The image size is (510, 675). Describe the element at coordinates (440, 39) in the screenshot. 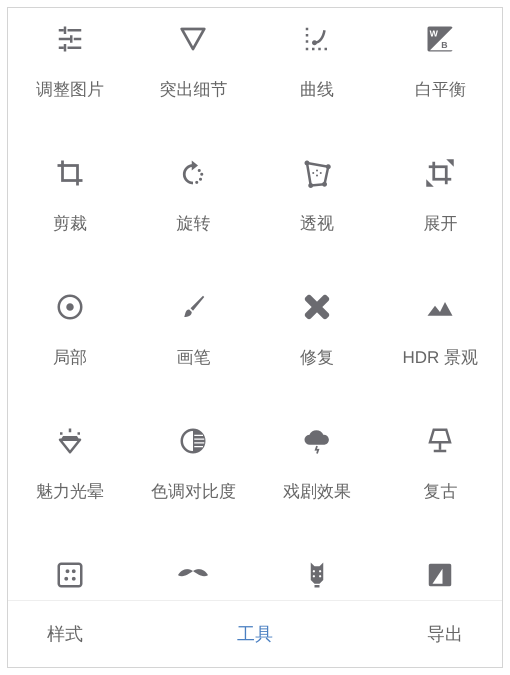

I see `wb-split-icon: W B` at that location.